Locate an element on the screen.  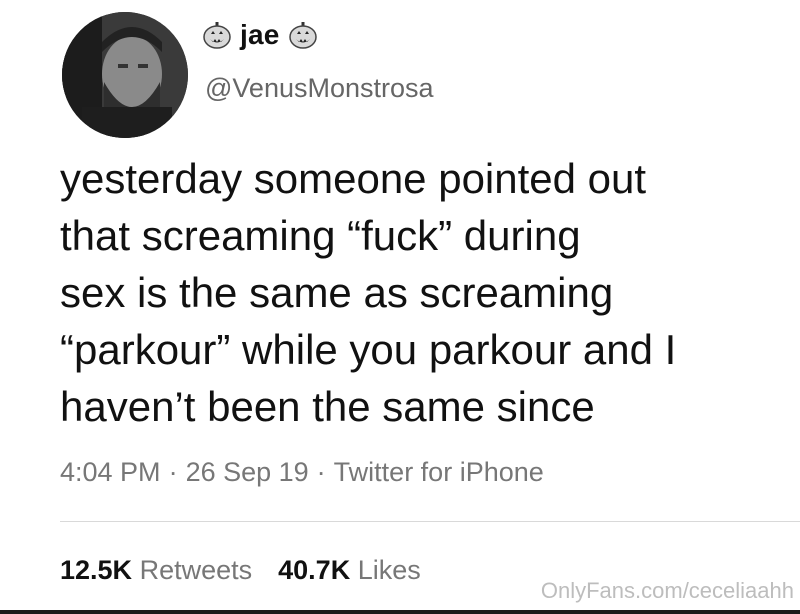
tweet-meta: 4:04 PM · 26 Sep 19 · Twitter for iPhone is located at coordinates (302, 472).